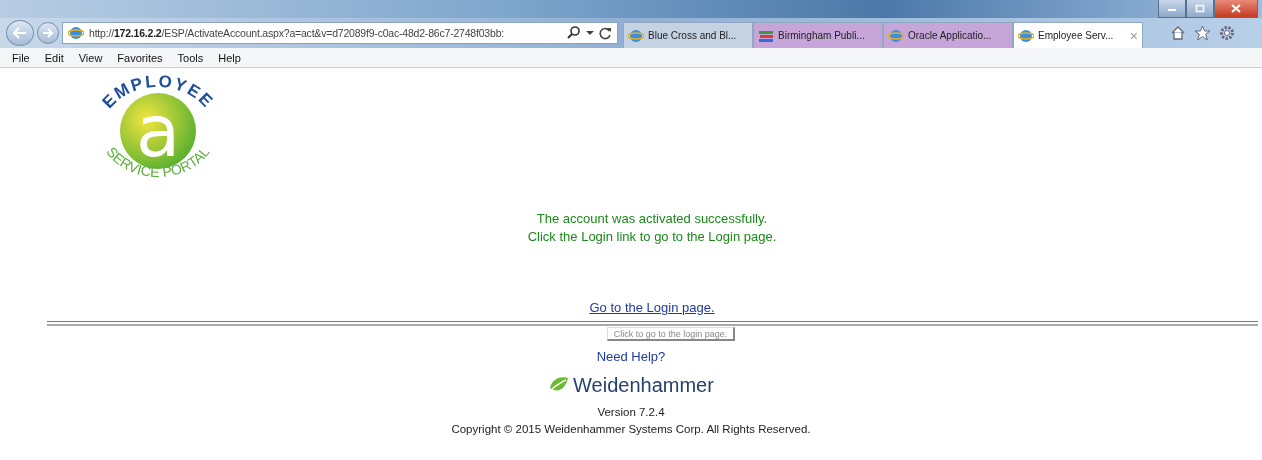 This screenshot has height=460, width=1262. I want to click on maximize-icon, so click(1200, 8).